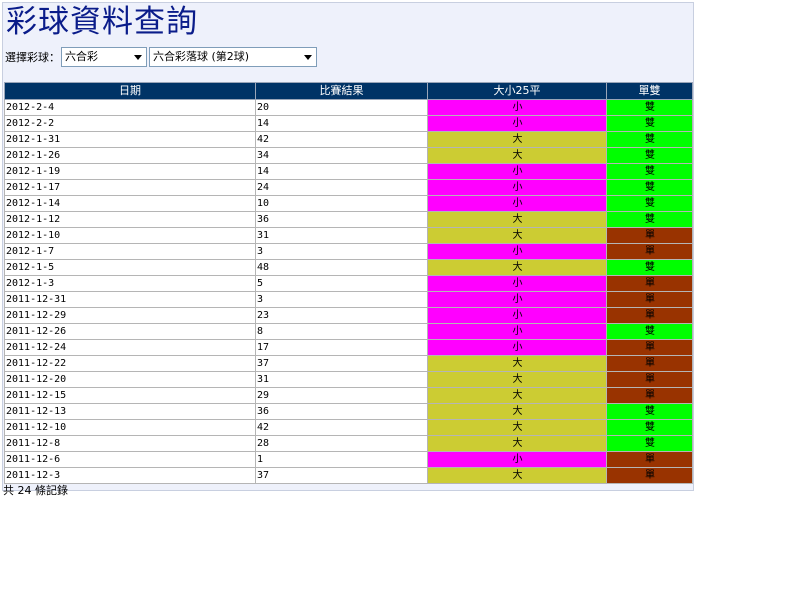  Describe the element at coordinates (130, 459) in the screenshot. I see `date-cell: 2011-12-6` at that location.